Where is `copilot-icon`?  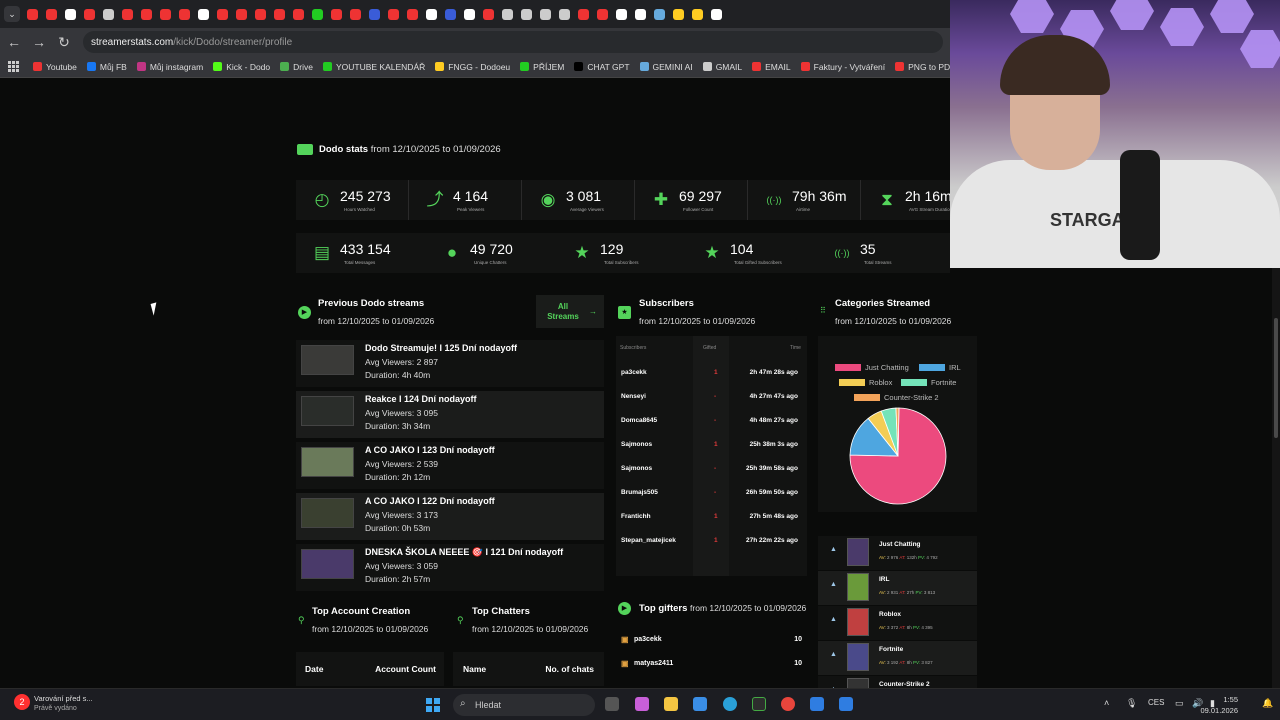
copilot-icon is located at coordinates (642, 704).